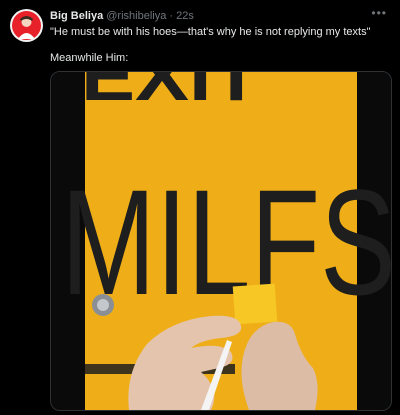 Image resolution: width=400 pixels, height=415 pixels. Describe the element at coordinates (171, 93) in the screenshot. I see `sign-text-top: EXIT` at that location.